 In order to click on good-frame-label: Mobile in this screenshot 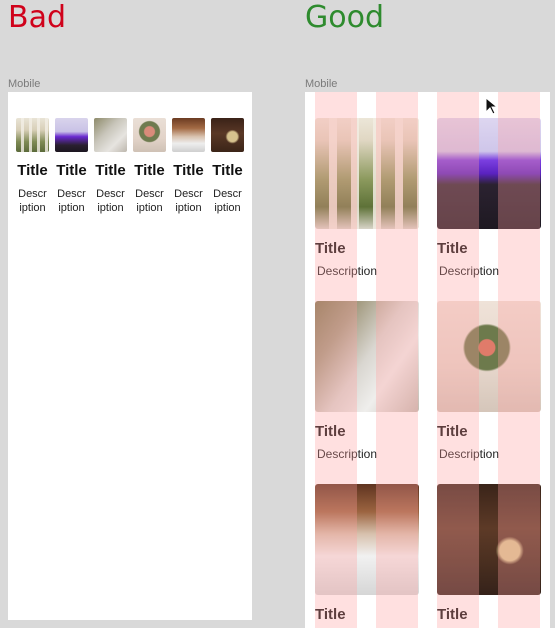, I will do `click(321, 84)`.